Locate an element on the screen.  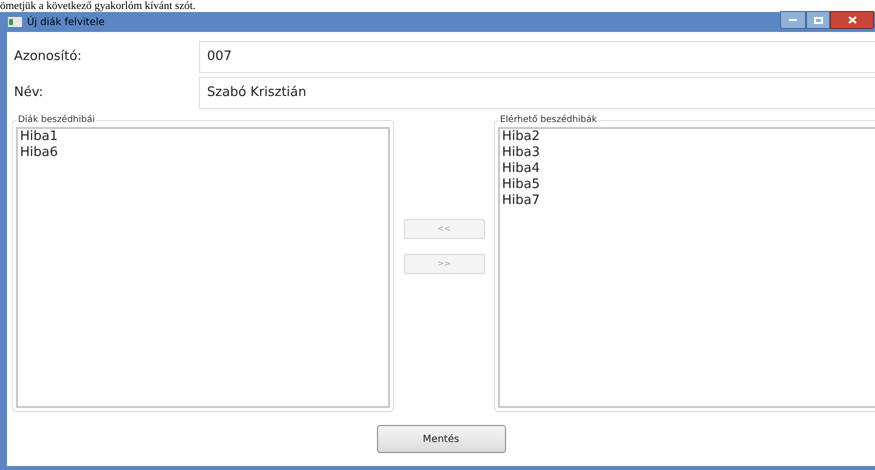
list-item: Hiba3 is located at coordinates (521, 153).